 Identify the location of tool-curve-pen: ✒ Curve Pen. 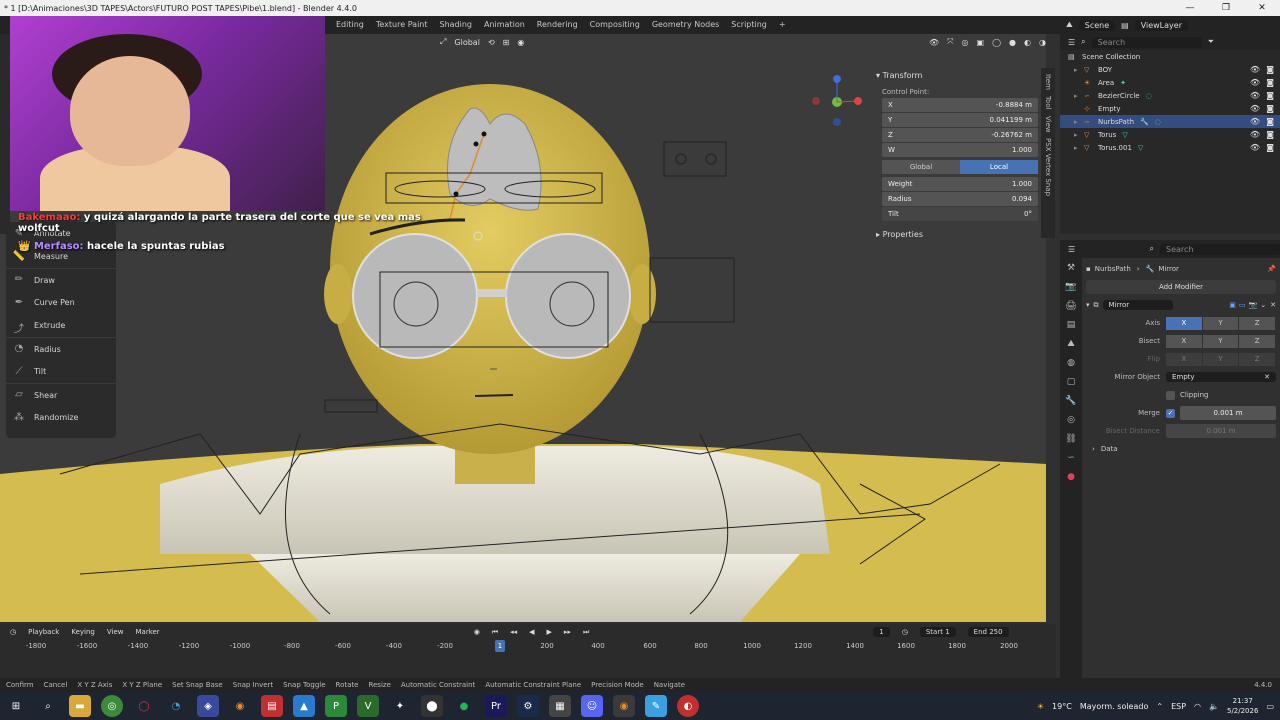
(61, 302).